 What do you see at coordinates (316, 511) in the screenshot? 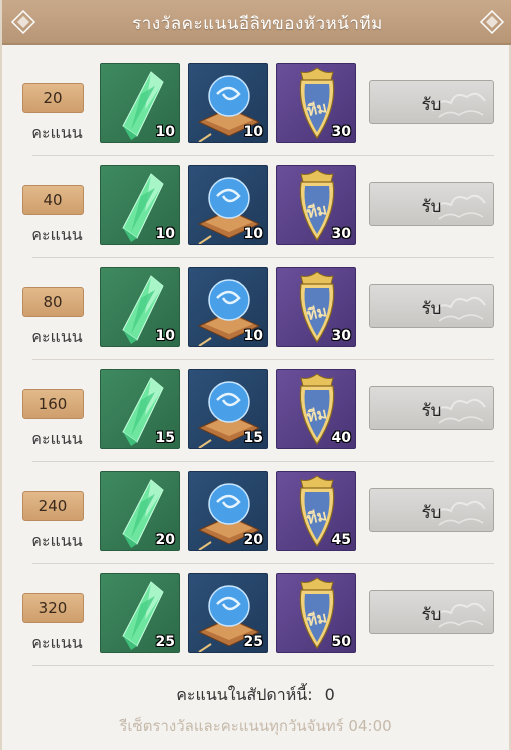
I see `reward-item: ทีม 45` at bounding box center [316, 511].